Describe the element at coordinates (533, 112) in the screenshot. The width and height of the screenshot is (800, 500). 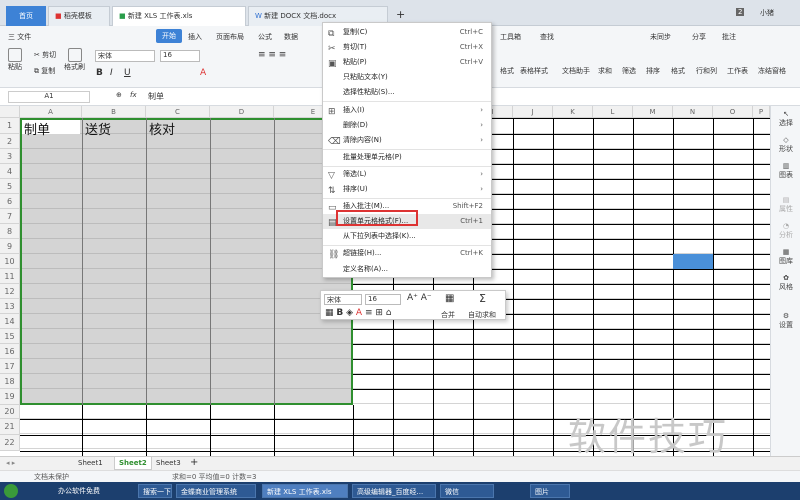
I see `col-header-j: J` at that location.